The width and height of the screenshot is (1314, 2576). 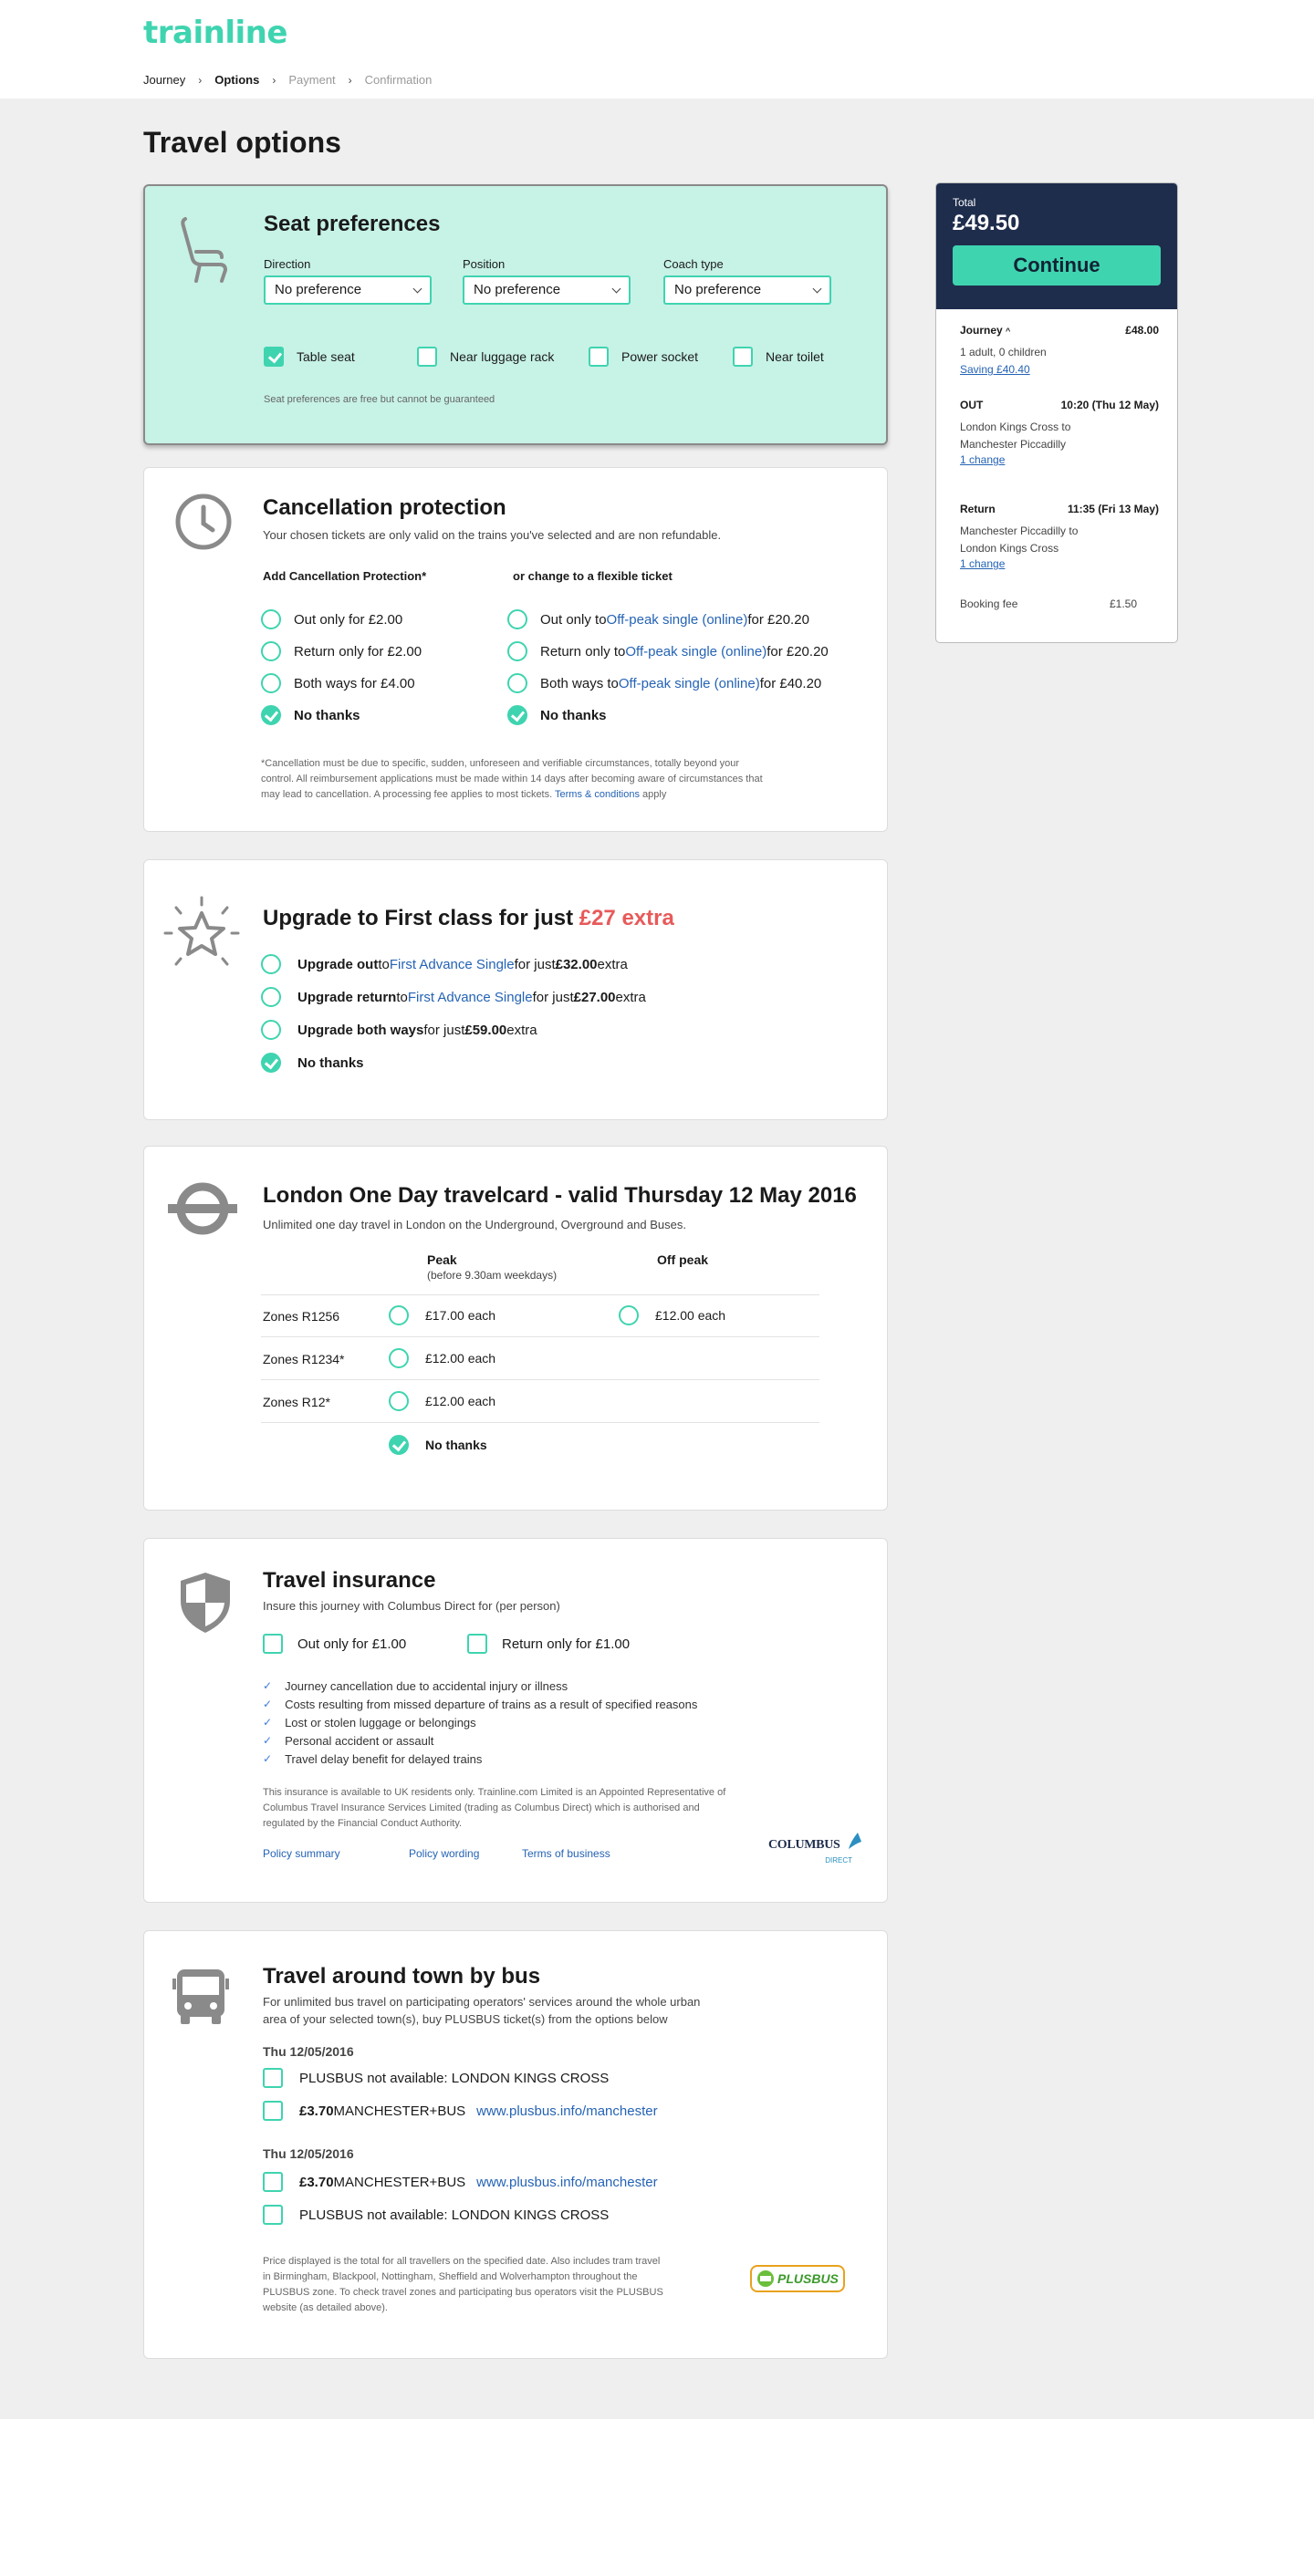 I want to click on terms-of-business-link: Terms of business, so click(x=566, y=1853).